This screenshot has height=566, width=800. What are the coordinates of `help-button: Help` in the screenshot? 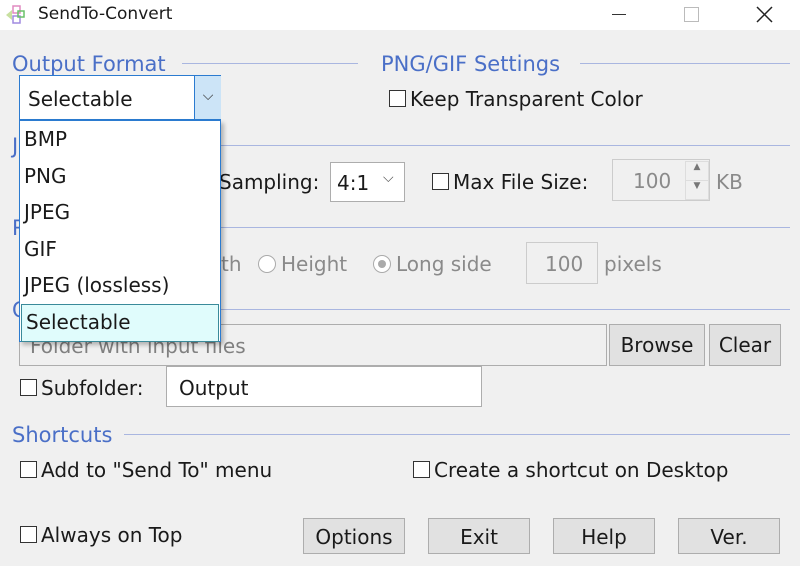 It's located at (604, 536).